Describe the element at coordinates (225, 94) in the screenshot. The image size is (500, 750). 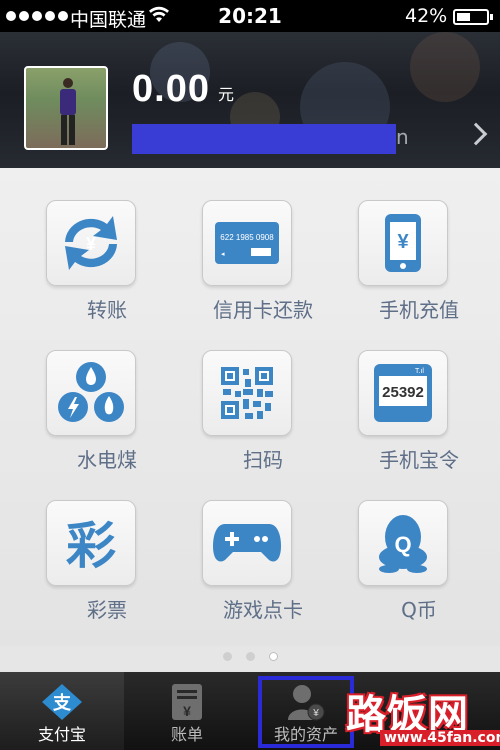
I see `balance-unit: 元` at that location.